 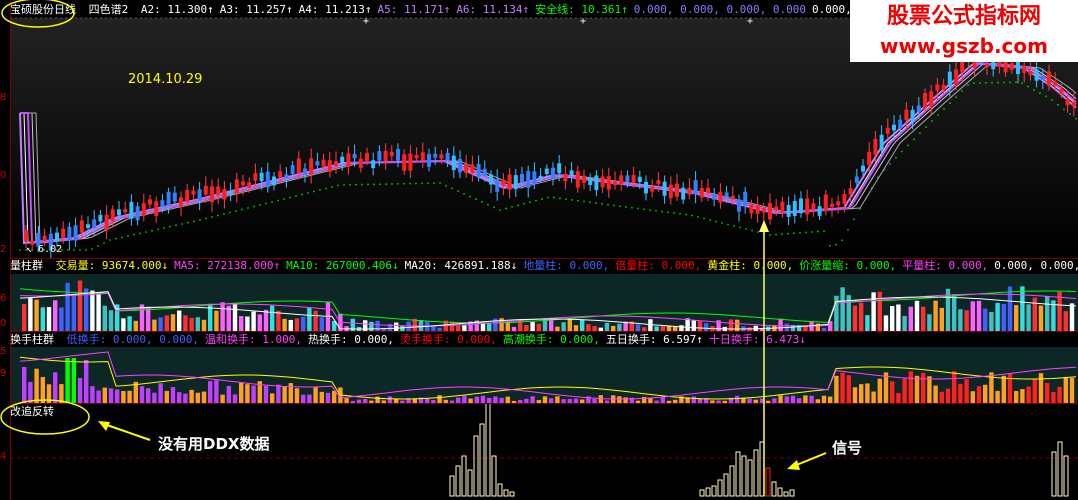 I want to click on axis-label: 2, so click(x=3, y=249).